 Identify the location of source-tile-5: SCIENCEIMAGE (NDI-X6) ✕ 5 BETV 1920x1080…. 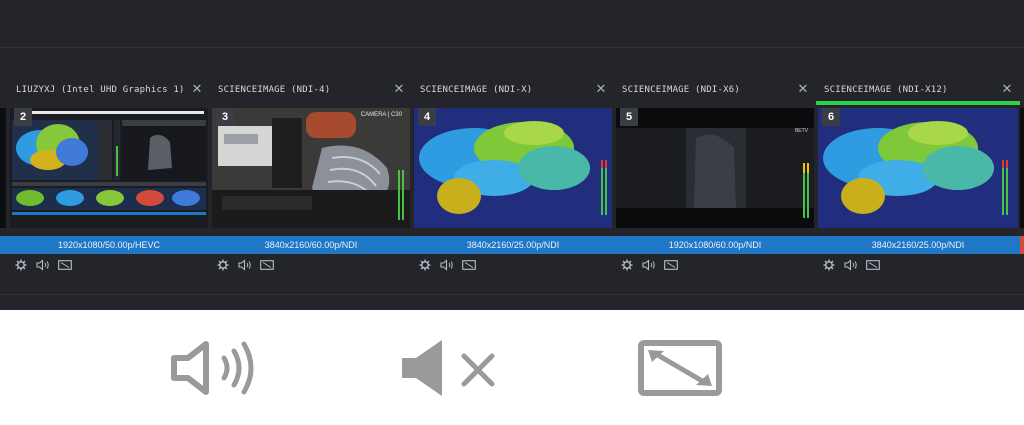
(715, 176).